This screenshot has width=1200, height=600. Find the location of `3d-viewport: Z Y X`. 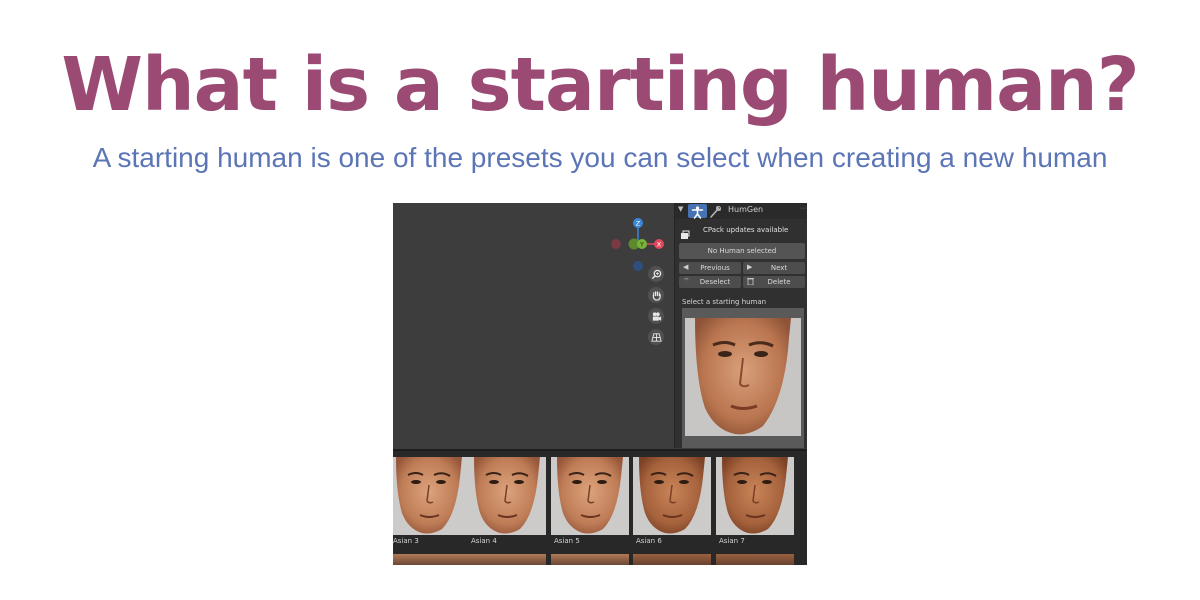

3d-viewport: Z Y X is located at coordinates (533, 325).